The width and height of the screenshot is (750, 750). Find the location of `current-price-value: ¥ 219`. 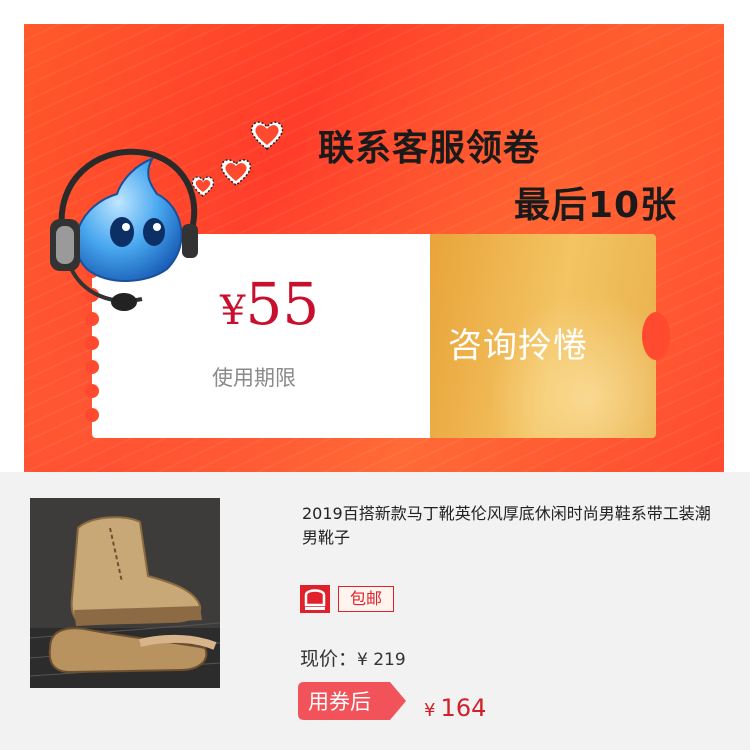

current-price-value: ¥ 219 is located at coordinates (381, 660).